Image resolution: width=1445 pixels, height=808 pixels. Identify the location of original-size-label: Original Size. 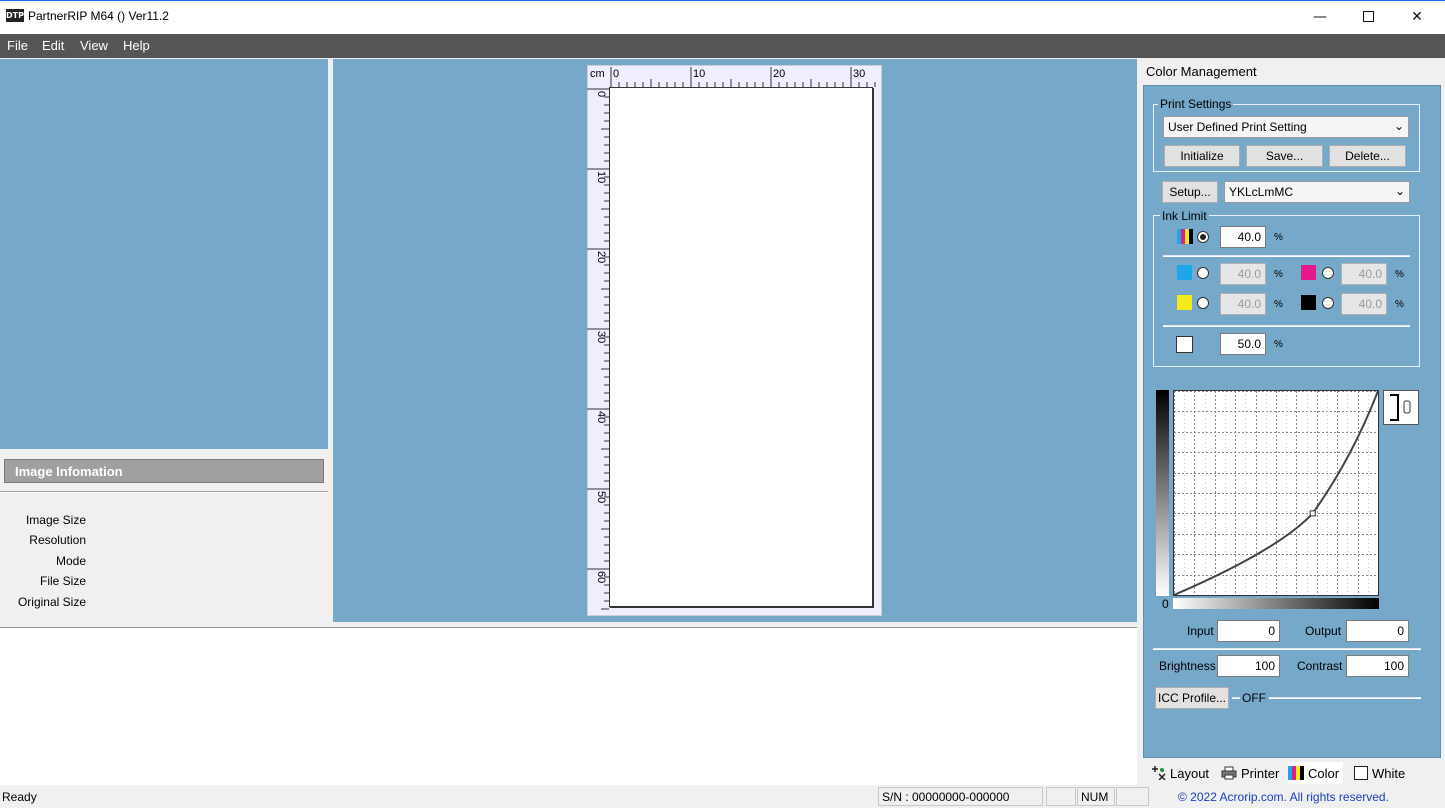
(51, 602).